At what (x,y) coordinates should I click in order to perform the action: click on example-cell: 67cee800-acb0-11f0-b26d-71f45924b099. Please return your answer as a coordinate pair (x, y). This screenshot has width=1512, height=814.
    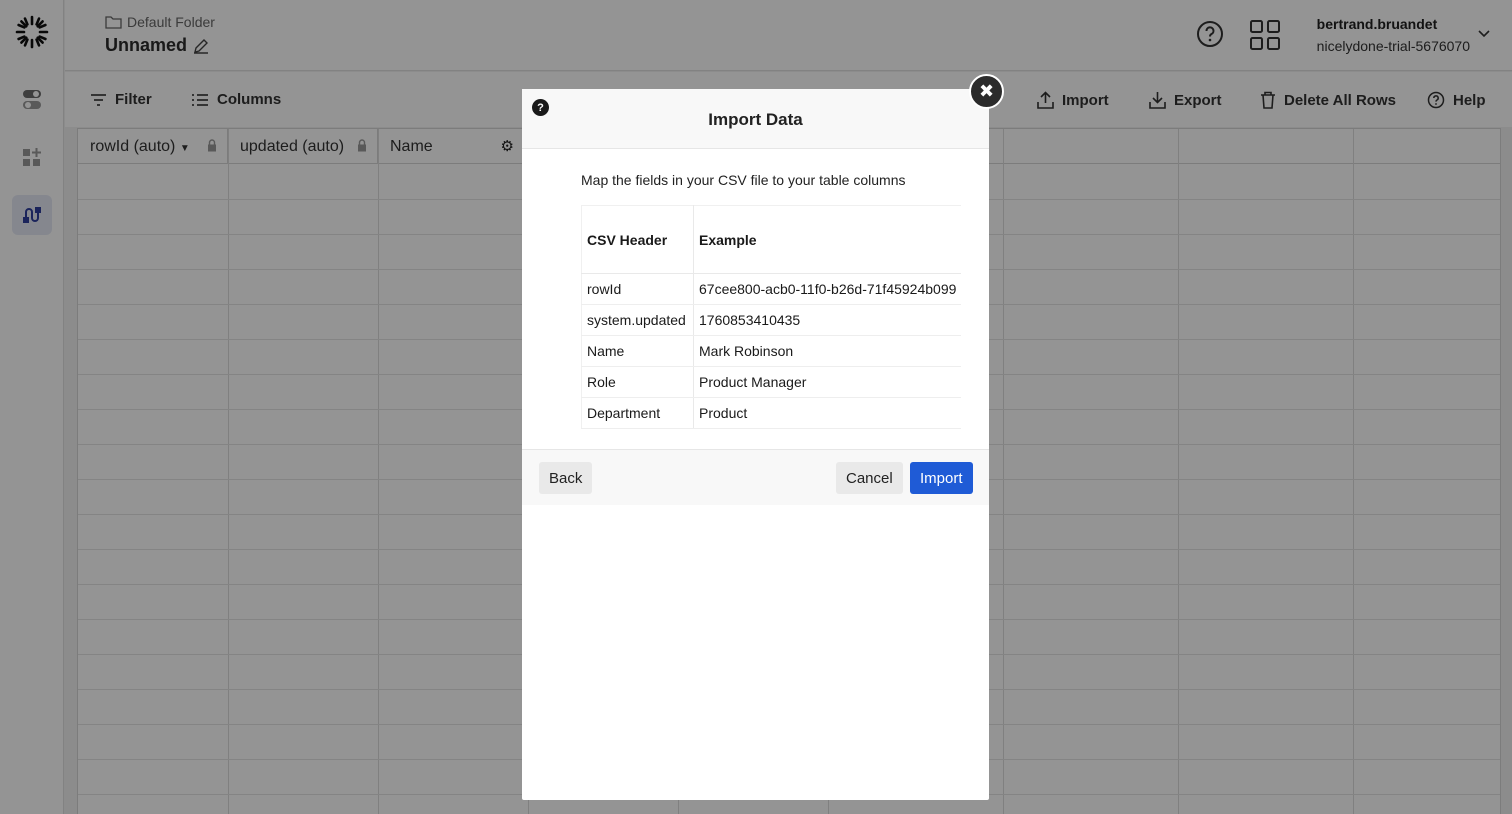
    Looking at the image, I should click on (827, 289).